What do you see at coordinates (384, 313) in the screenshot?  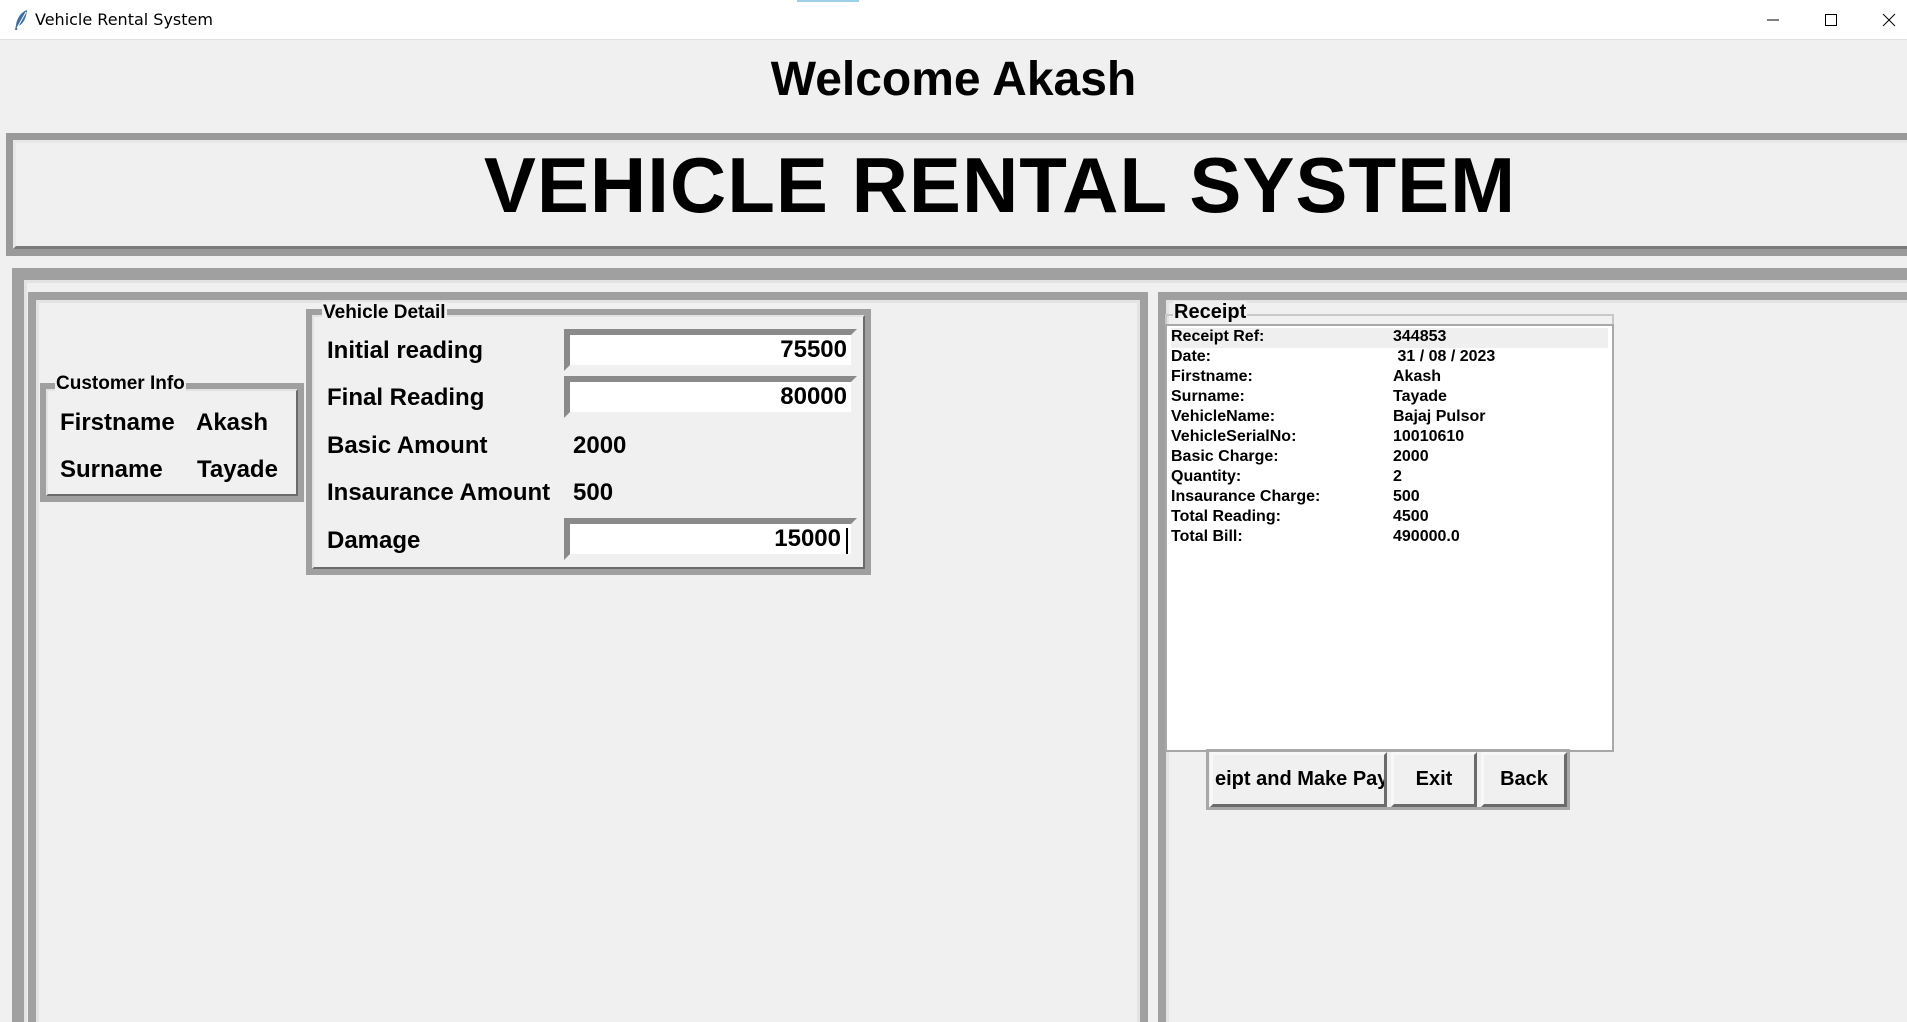 I see `vehicle-detail-title: Vehicle Detail` at bounding box center [384, 313].